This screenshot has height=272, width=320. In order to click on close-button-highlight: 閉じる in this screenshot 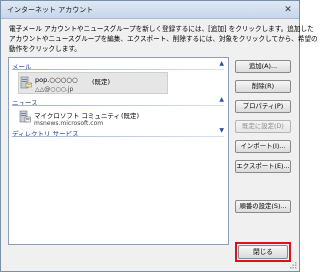, I will do `click(263, 252)`.